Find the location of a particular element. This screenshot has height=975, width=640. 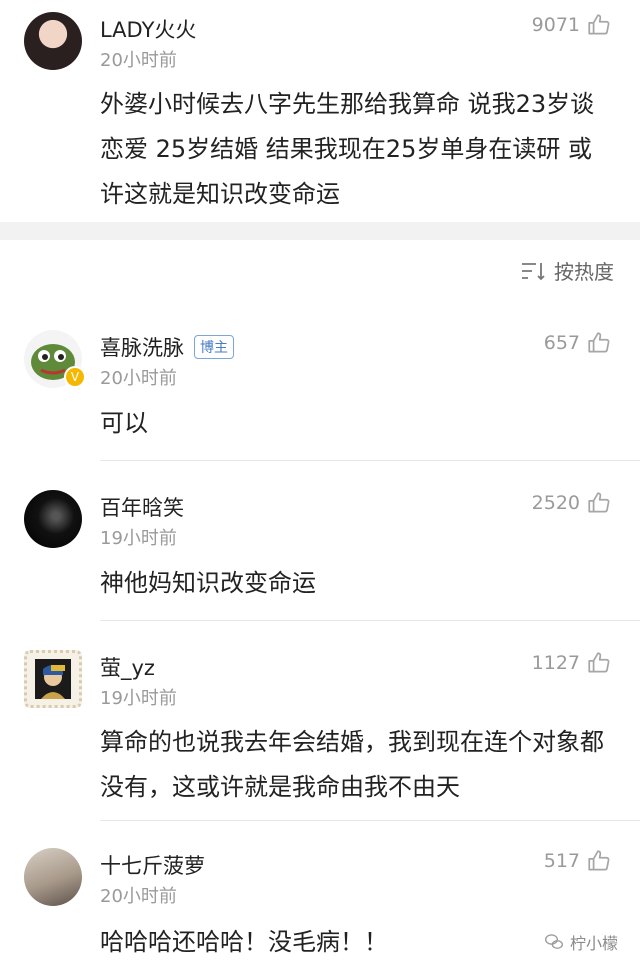

comment-username: LADY火火 is located at coordinates (148, 29).